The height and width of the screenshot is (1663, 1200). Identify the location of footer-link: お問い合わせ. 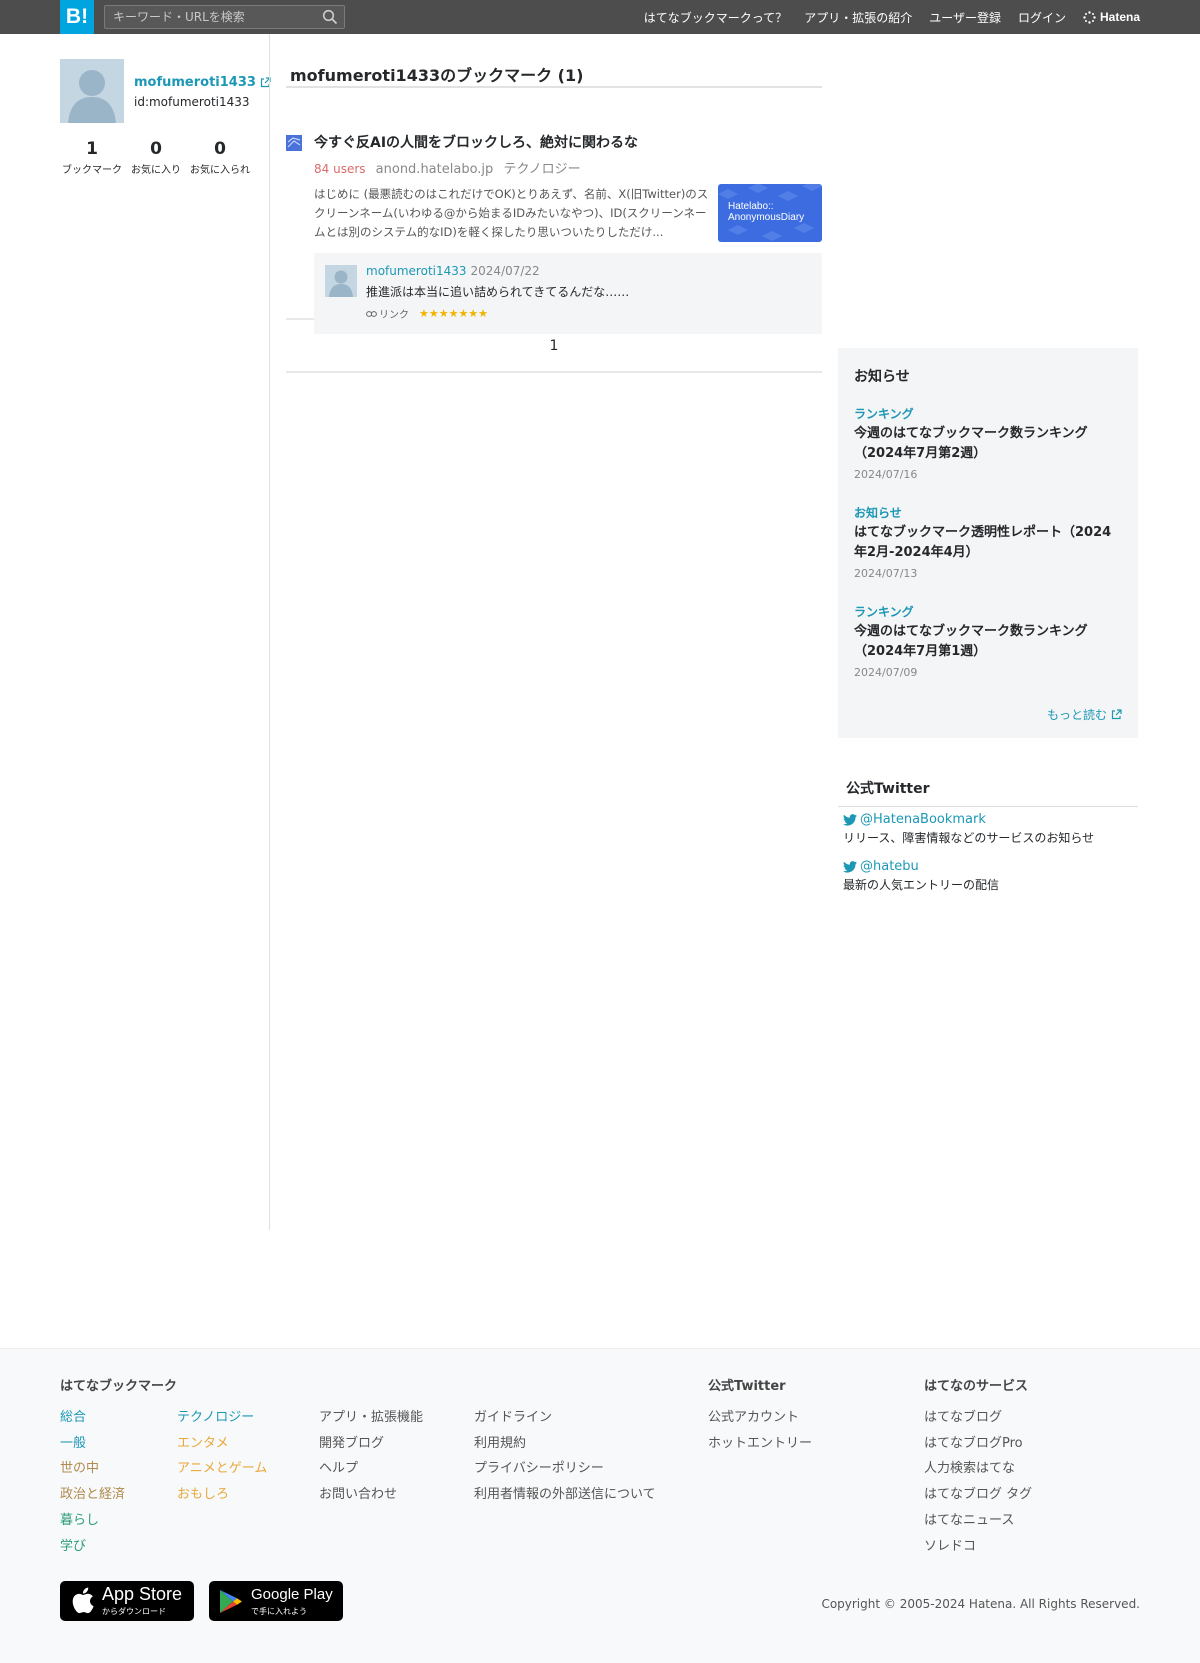
(371, 1495).